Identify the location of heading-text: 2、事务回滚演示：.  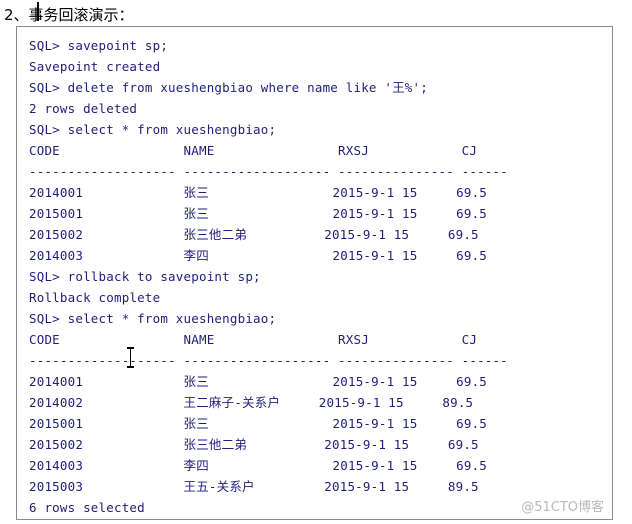
(69, 15).